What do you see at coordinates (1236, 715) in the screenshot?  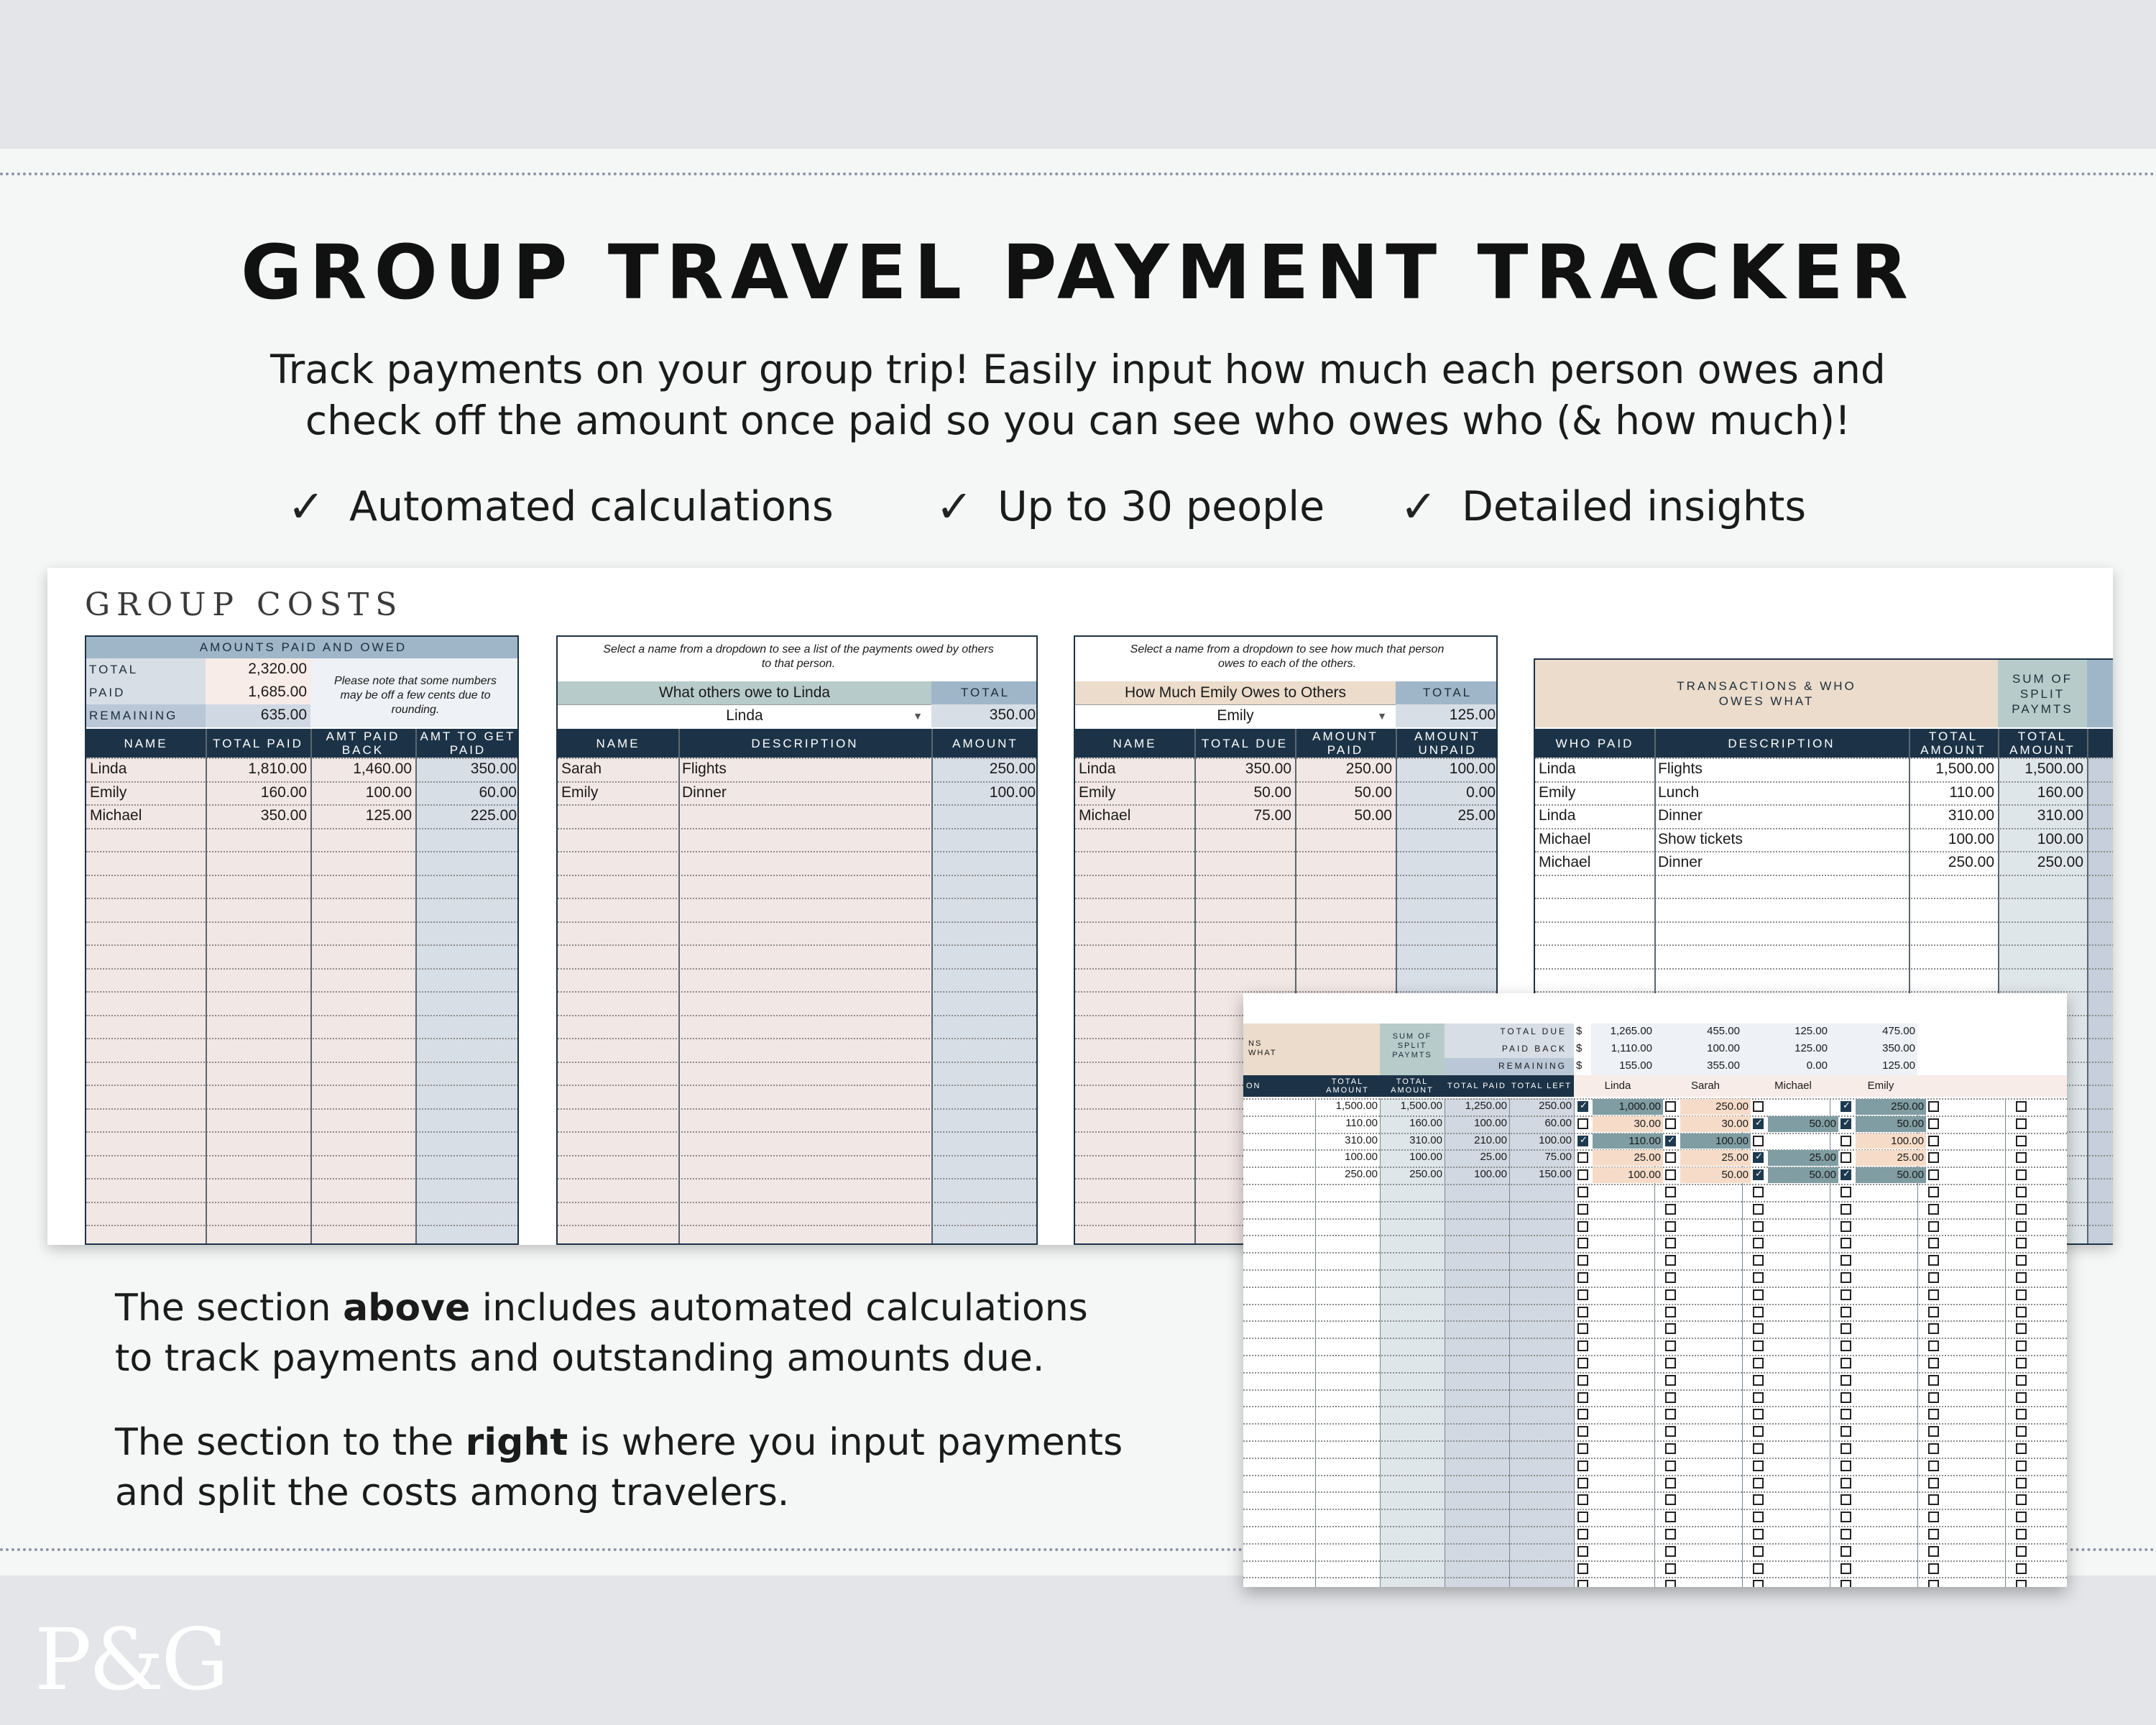 I see `owes-others-person-select: Emily ▼` at bounding box center [1236, 715].